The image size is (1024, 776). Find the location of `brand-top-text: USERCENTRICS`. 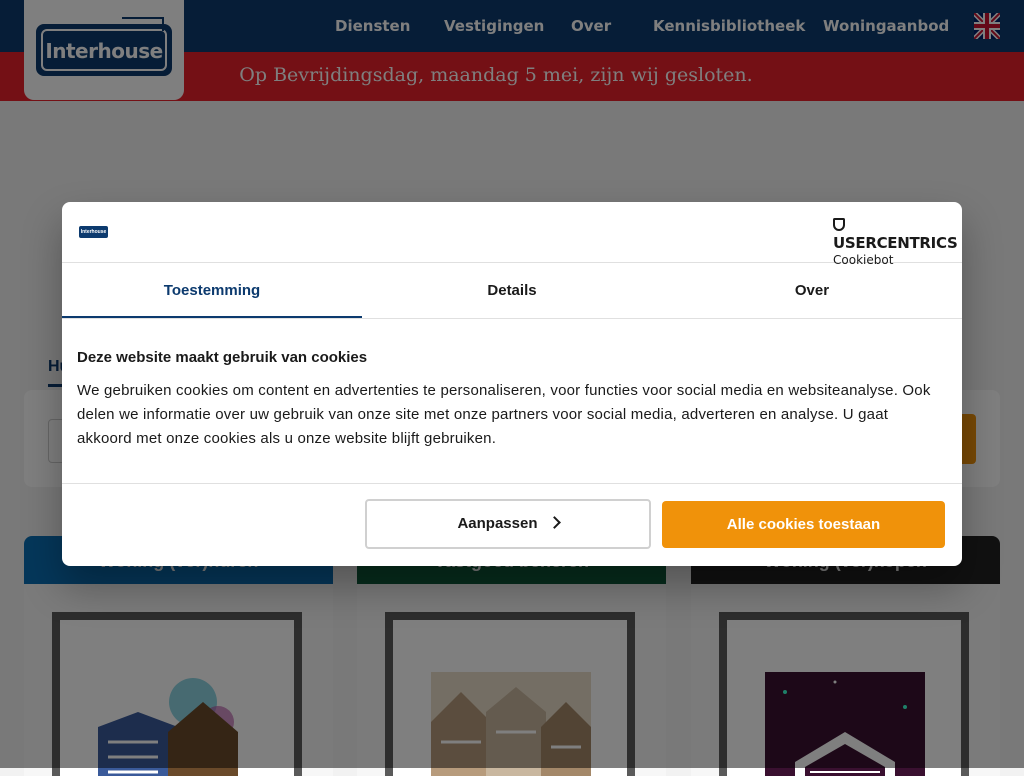

brand-top-text: USERCENTRICS is located at coordinates (895, 243).